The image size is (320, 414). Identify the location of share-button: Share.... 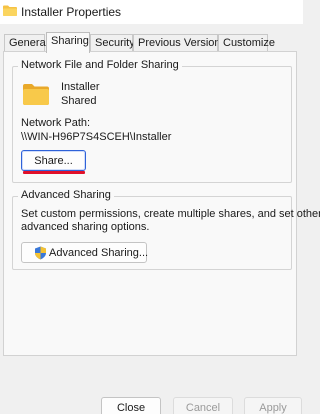
(53, 160).